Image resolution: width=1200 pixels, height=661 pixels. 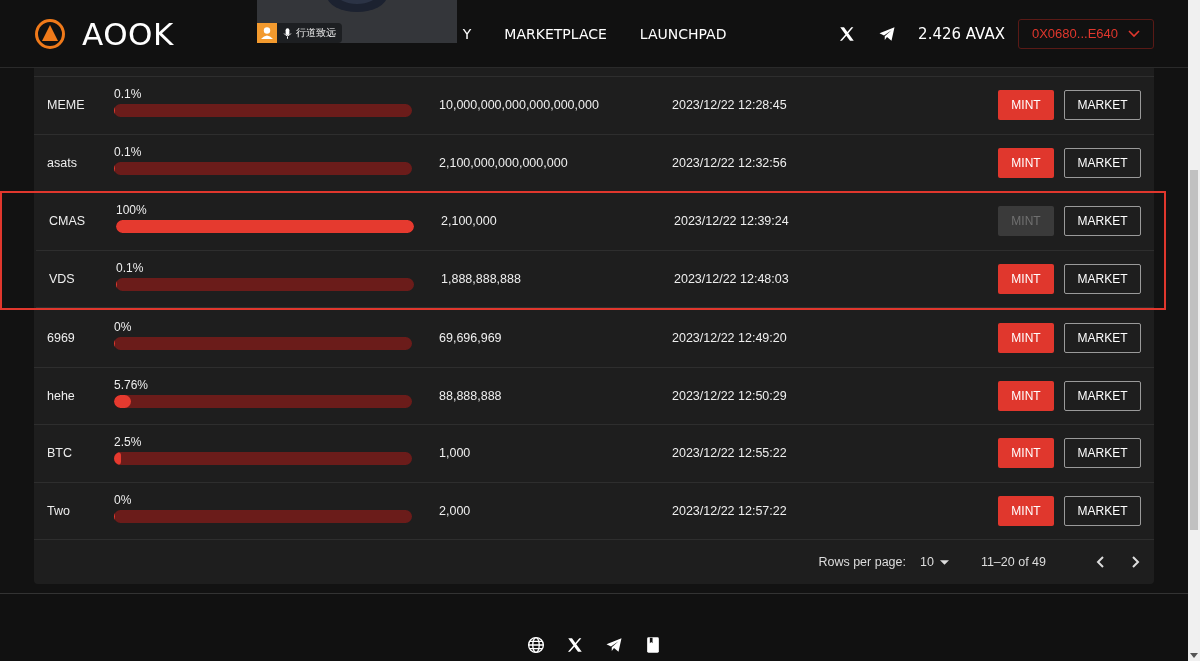 I want to click on rows-per-page-label: Rows per page:, so click(x=862, y=562).